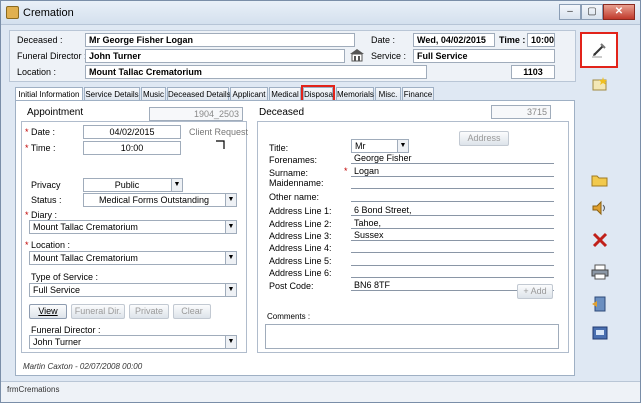  What do you see at coordinates (85, 258) in the screenshot?
I see `location-value: Mount Tallac Crematorium` at bounding box center [85, 258].